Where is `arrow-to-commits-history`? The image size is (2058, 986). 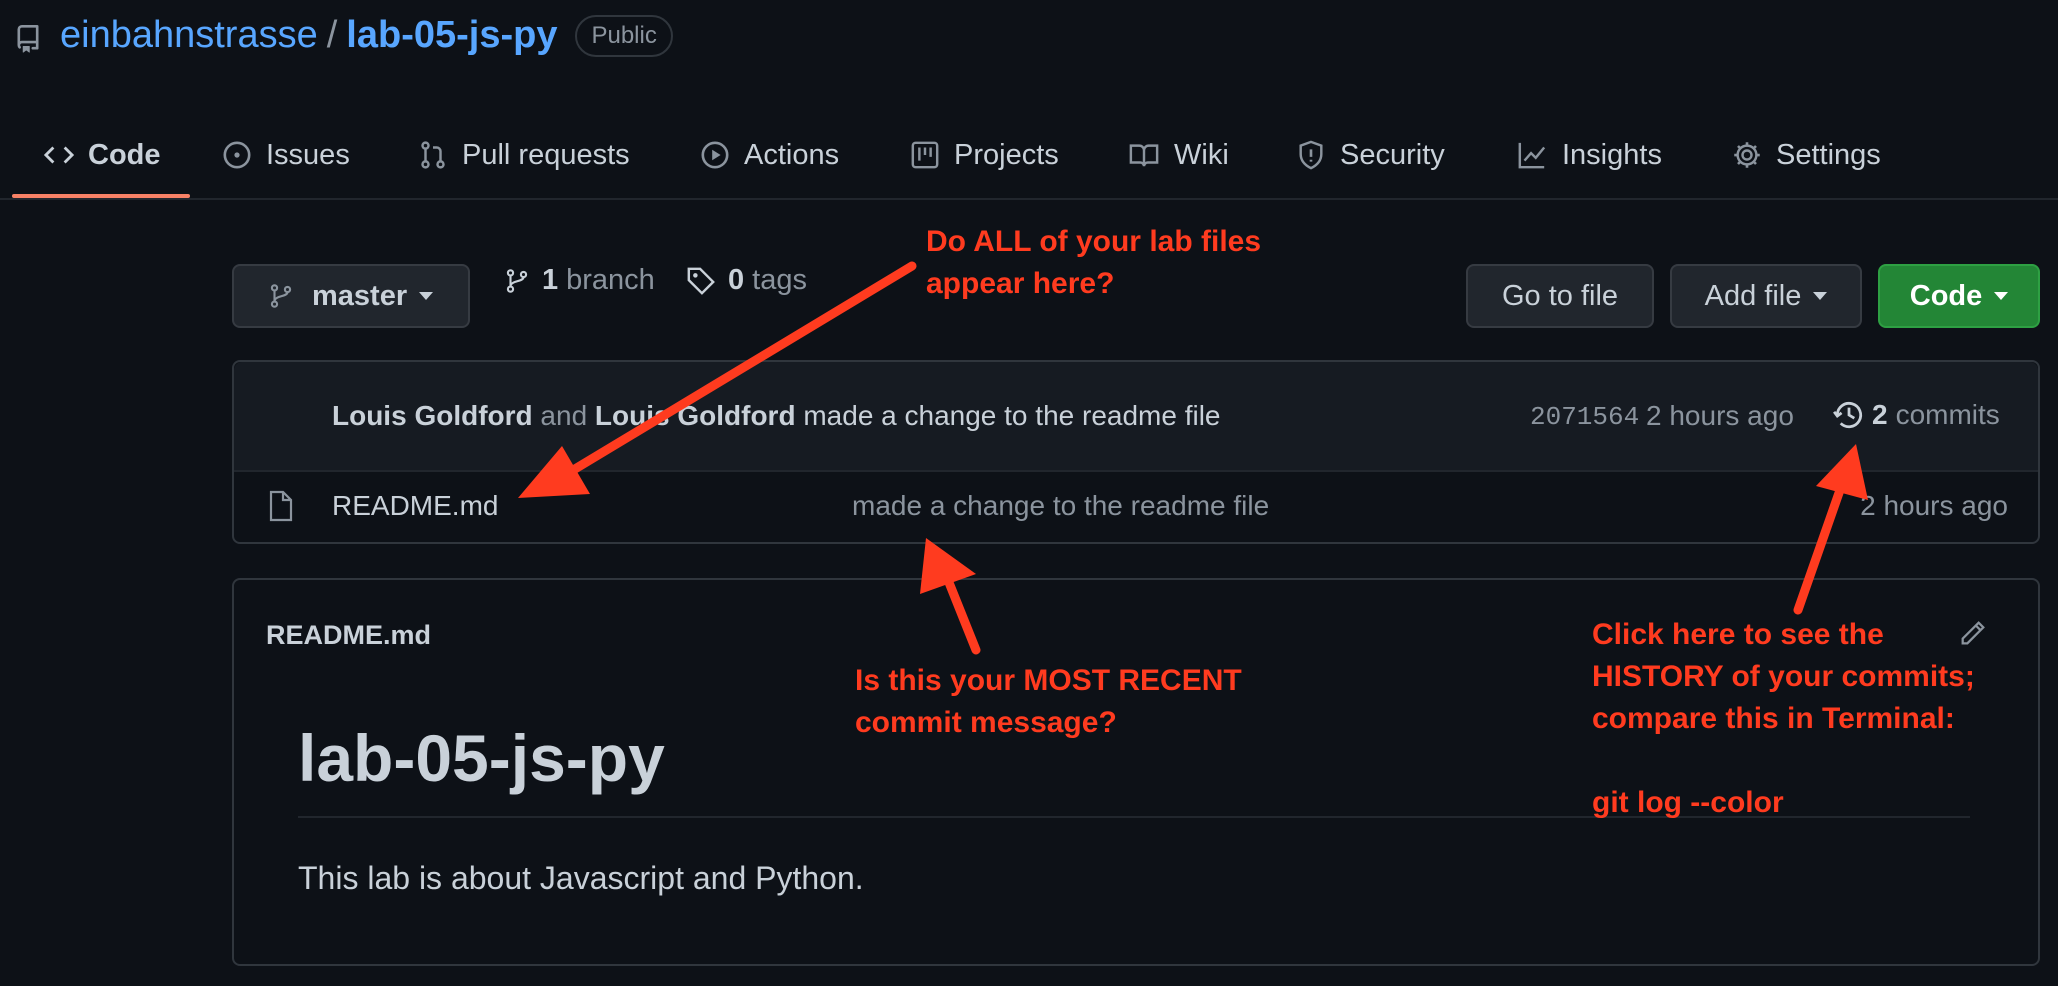 arrow-to-commits-history is located at coordinates (1830, 529).